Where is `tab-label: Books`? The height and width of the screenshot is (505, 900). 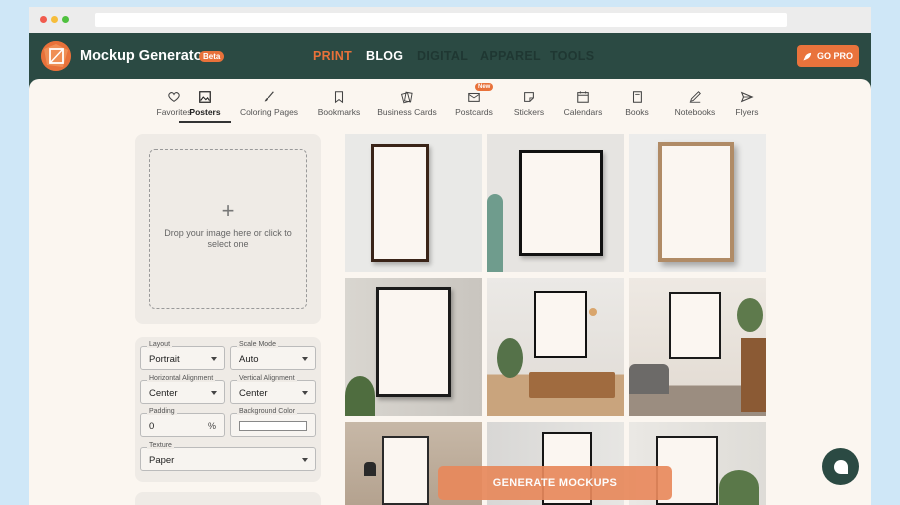
tab-label: Books is located at coordinates (637, 112).